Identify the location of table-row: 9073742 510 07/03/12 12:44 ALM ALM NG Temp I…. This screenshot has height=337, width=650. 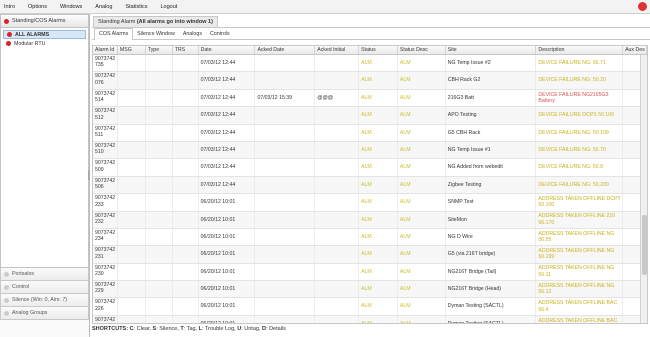
(370, 150).